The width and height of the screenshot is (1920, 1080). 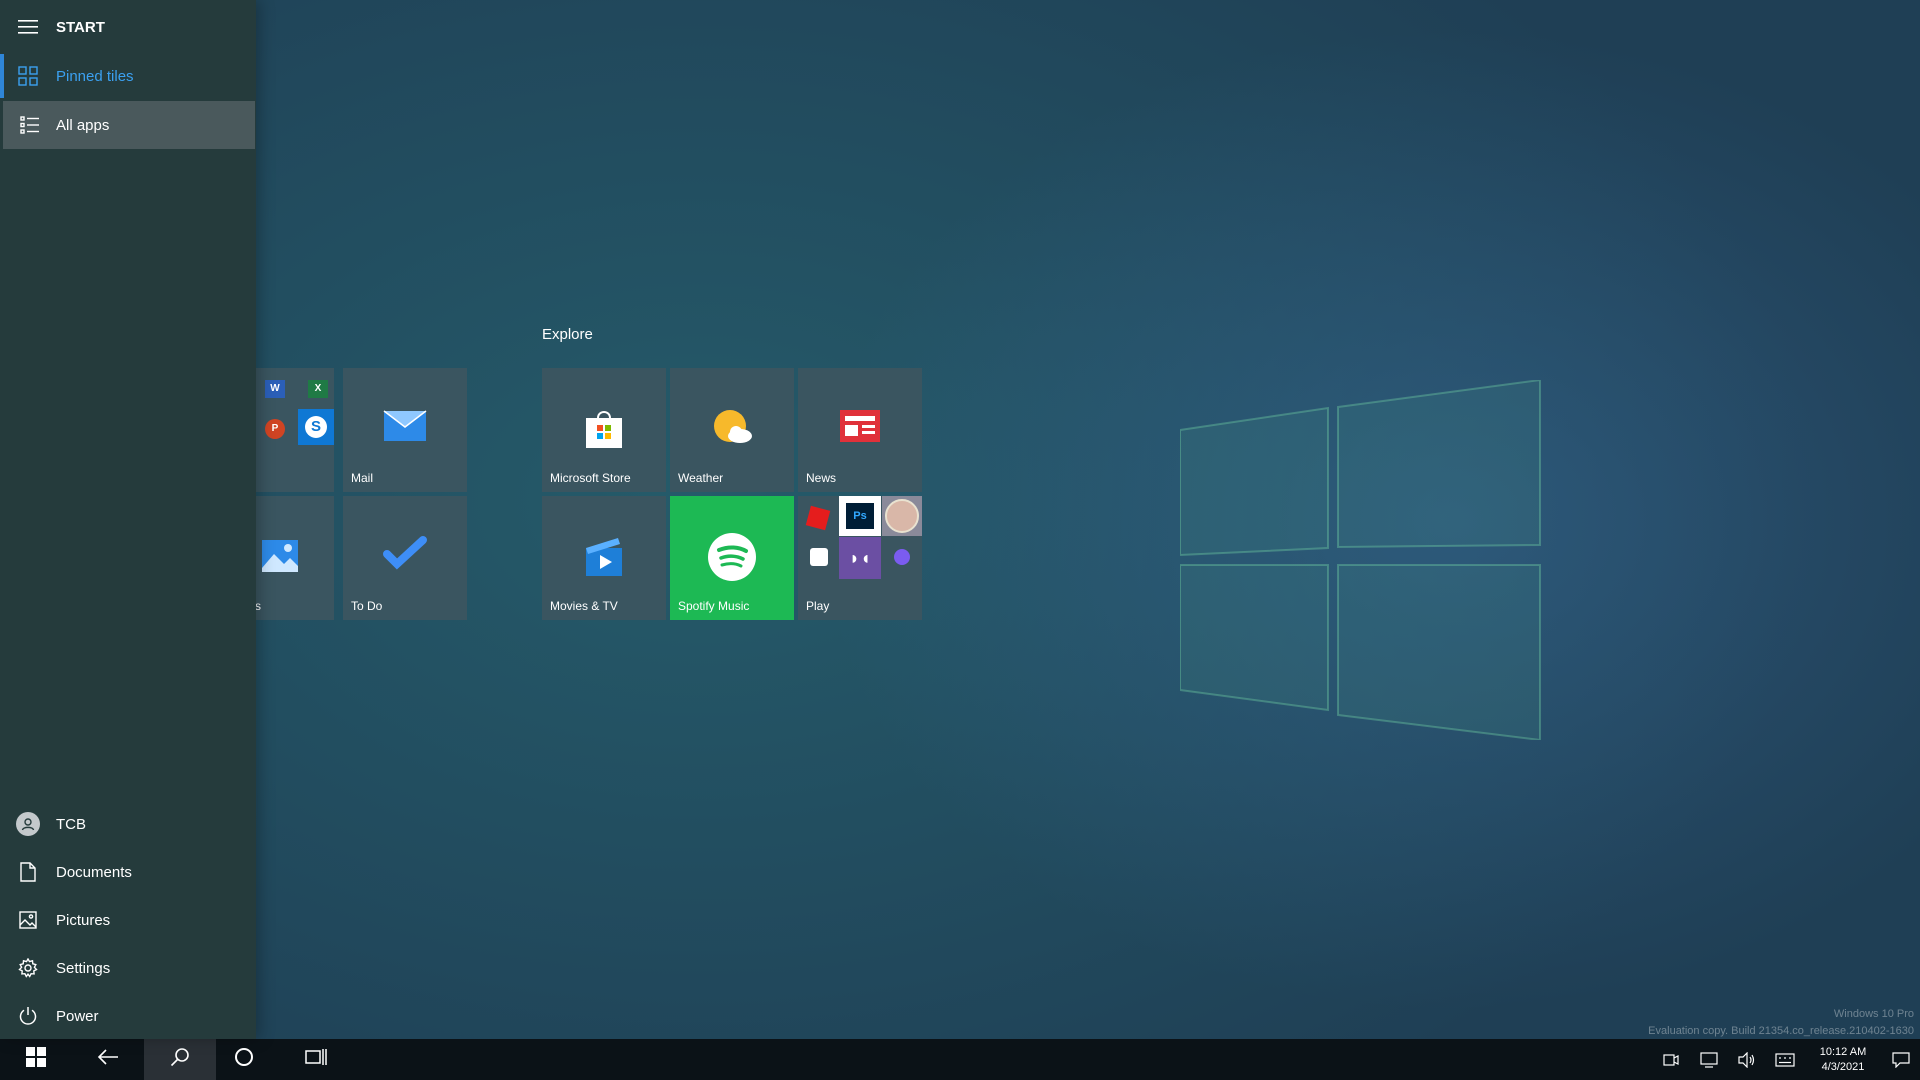 I want to click on dolby-icon: ◗◖, so click(x=860, y=558).